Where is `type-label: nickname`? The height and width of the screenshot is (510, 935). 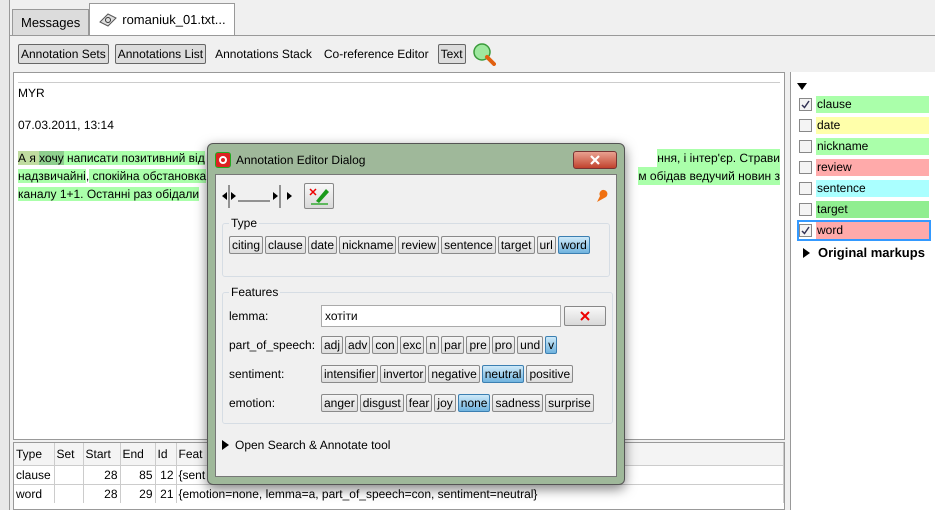 type-label: nickname is located at coordinates (872, 146).